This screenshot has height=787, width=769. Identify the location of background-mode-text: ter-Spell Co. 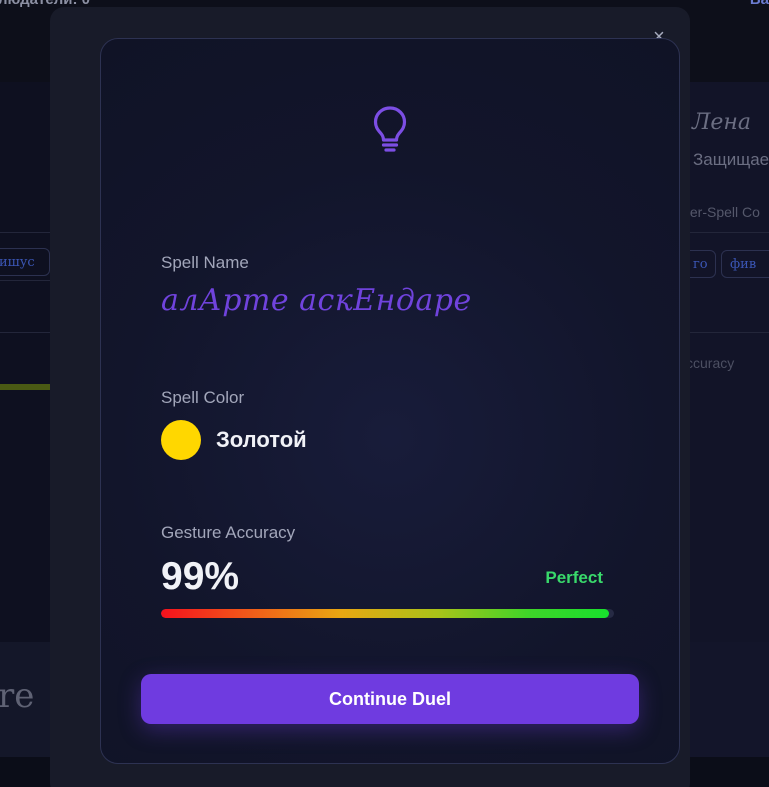
(723, 212).